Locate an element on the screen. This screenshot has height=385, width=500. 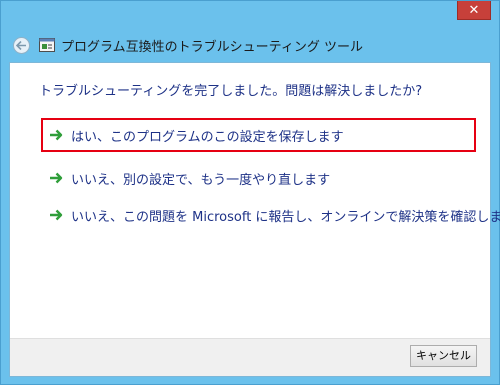
option-try-different-settings: いいえ、別の設定で、もう一度やり直します is located at coordinates (258, 178).